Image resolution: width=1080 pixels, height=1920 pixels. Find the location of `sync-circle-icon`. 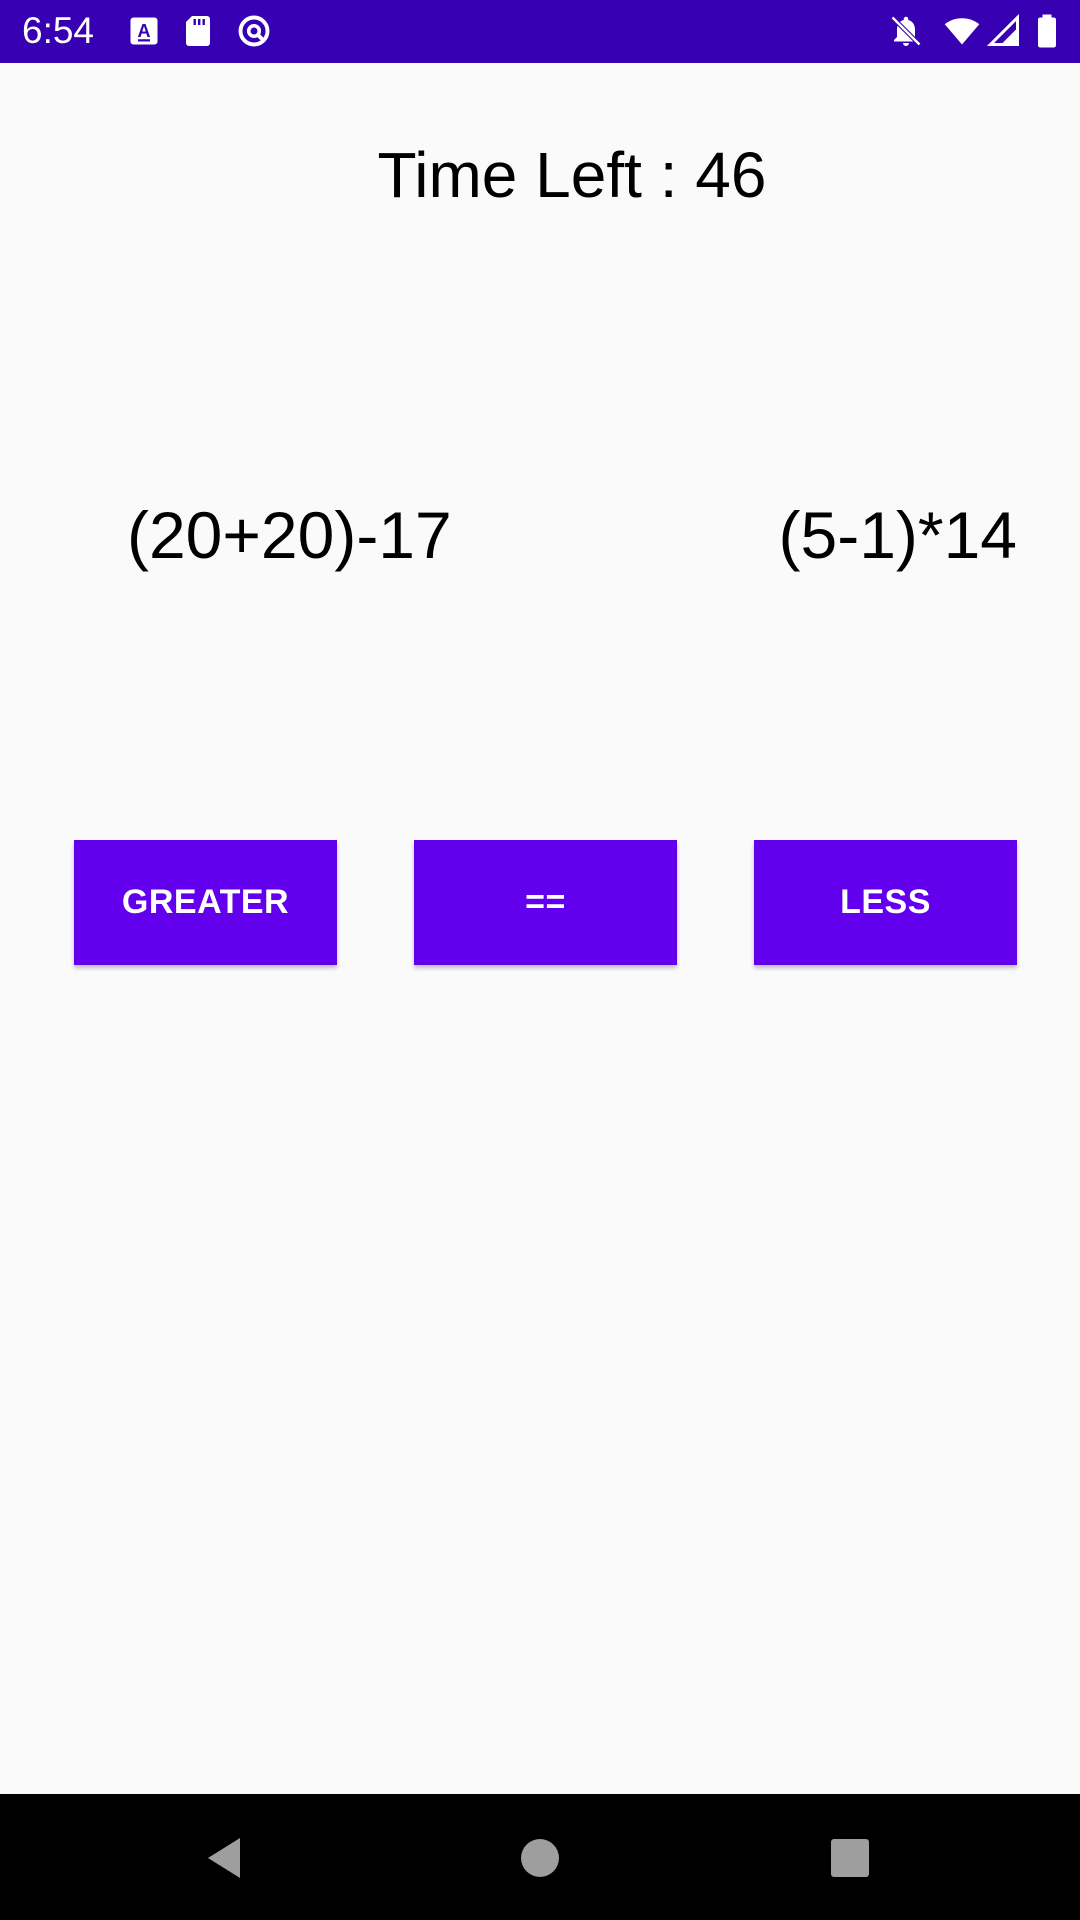

sync-circle-icon is located at coordinates (254, 31).